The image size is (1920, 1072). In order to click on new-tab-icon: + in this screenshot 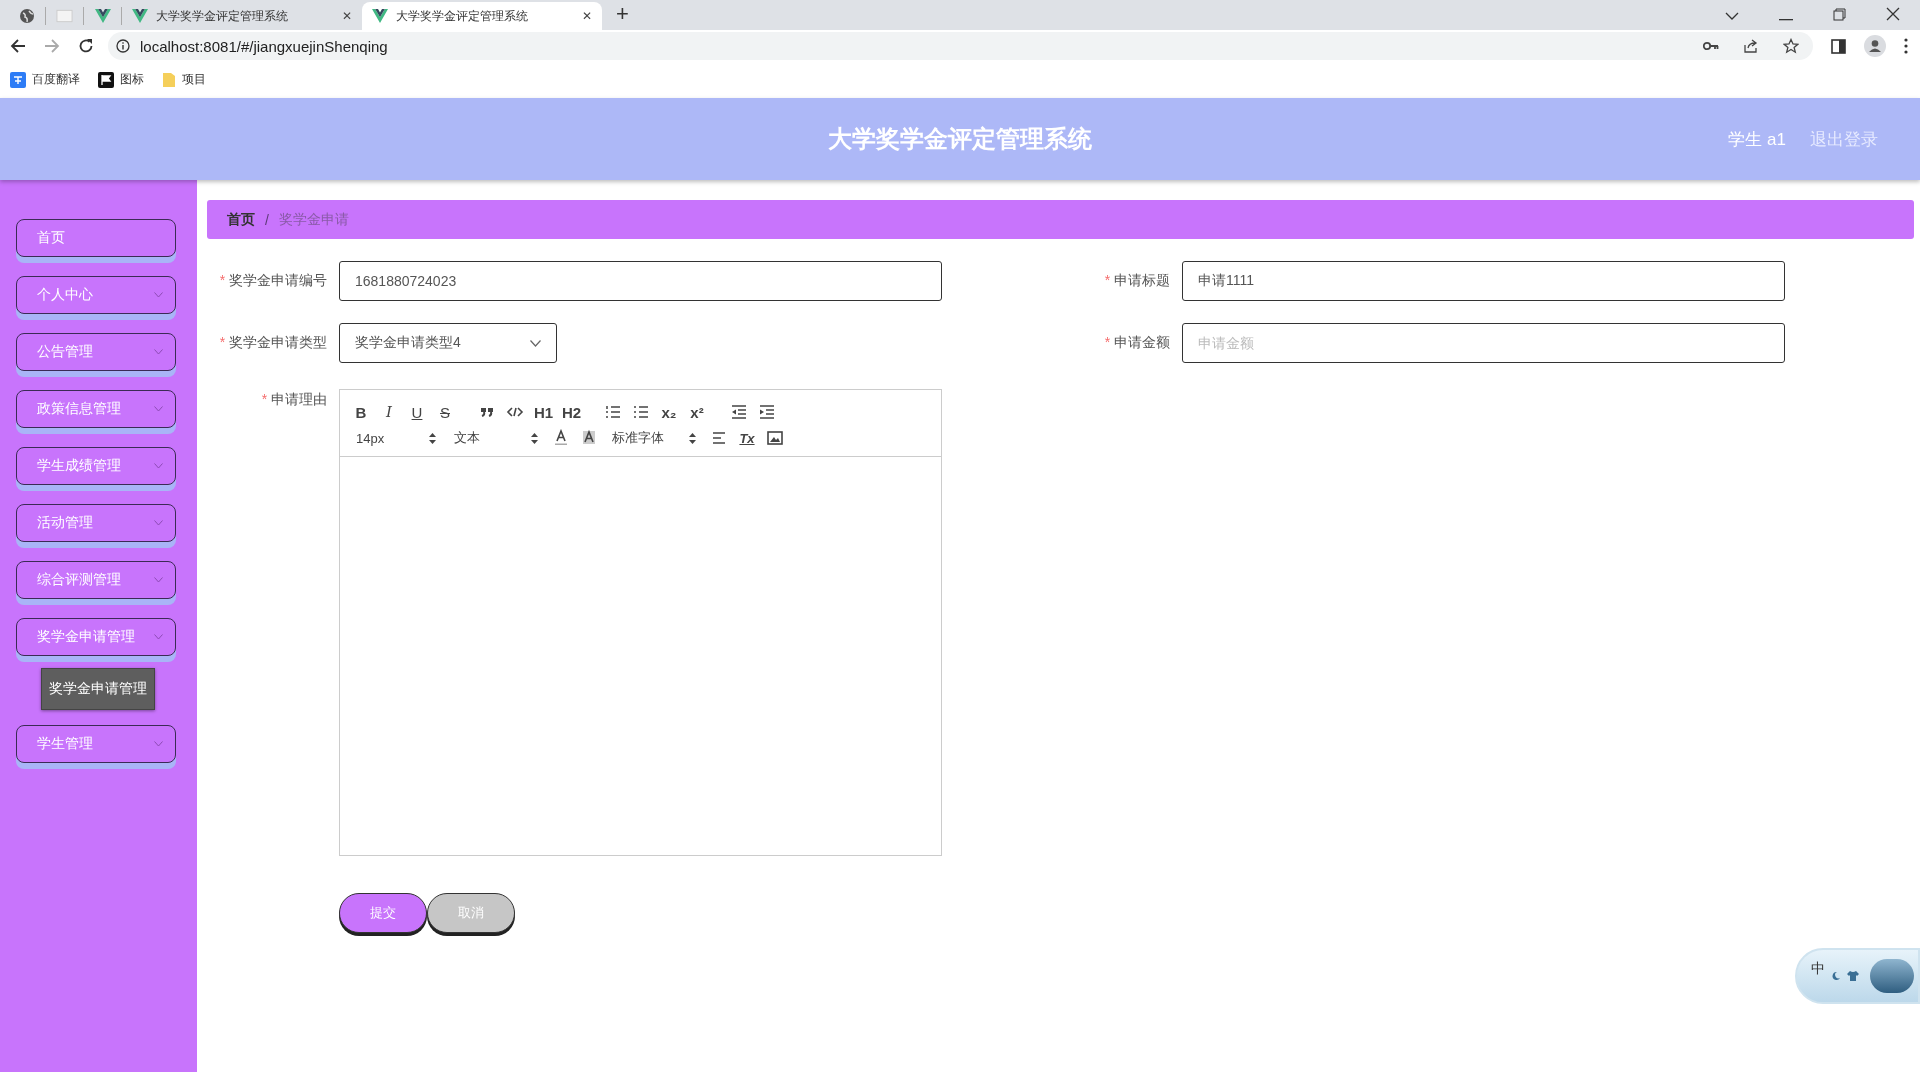, I will do `click(622, 14)`.